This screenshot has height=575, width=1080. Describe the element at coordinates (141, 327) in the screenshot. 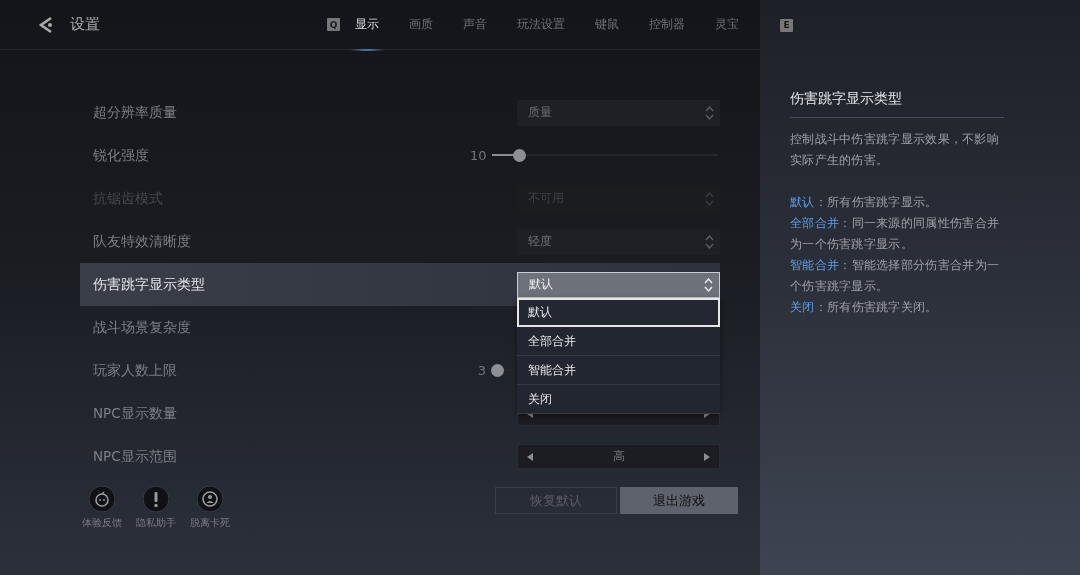

I see `setting-label: 战斗场景复杂度` at that location.